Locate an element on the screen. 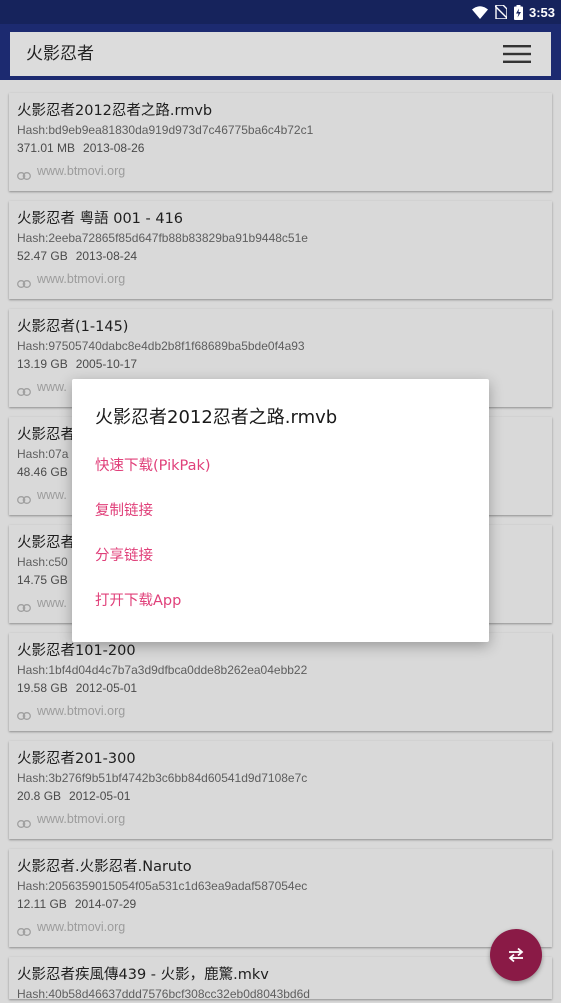  dialog-title: 火影忍者2012忍者之路.rmvb is located at coordinates (216, 417).